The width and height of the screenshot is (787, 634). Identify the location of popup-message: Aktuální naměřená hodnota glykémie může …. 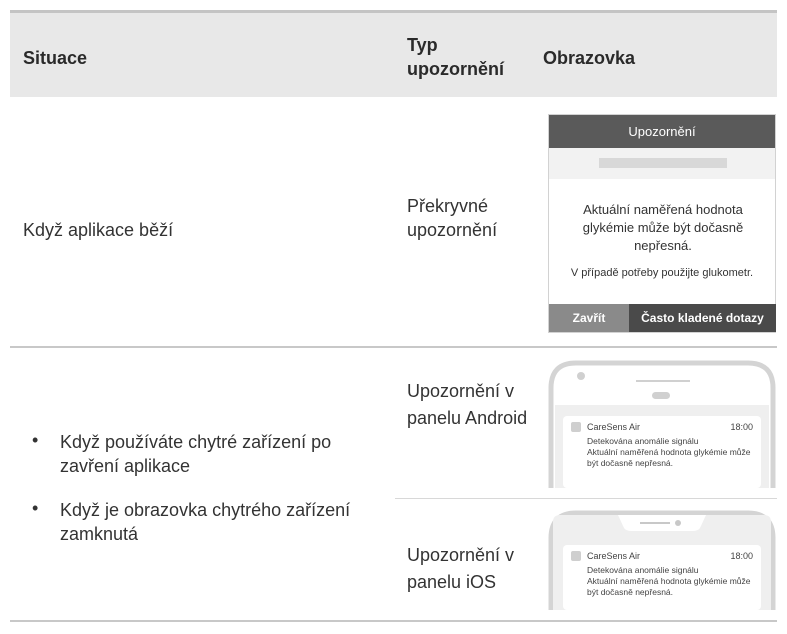
(663, 227).